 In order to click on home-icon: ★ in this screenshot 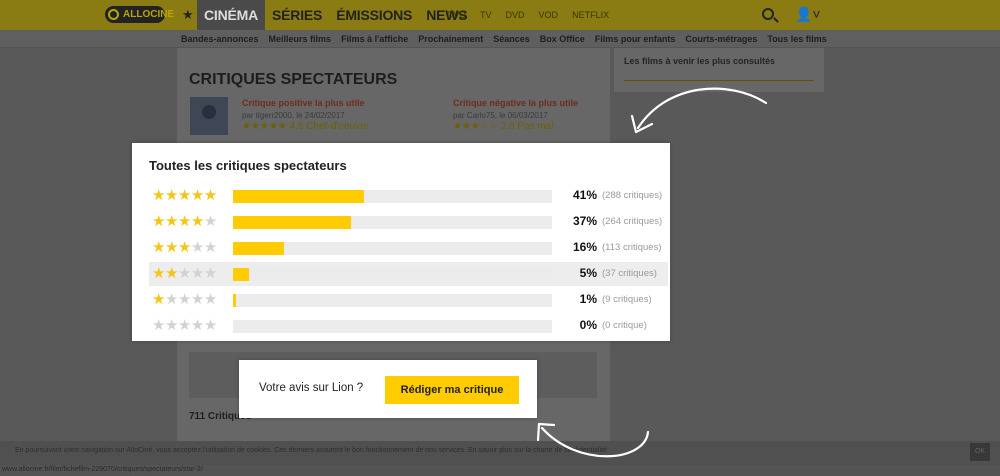, I will do `click(188, 15)`.